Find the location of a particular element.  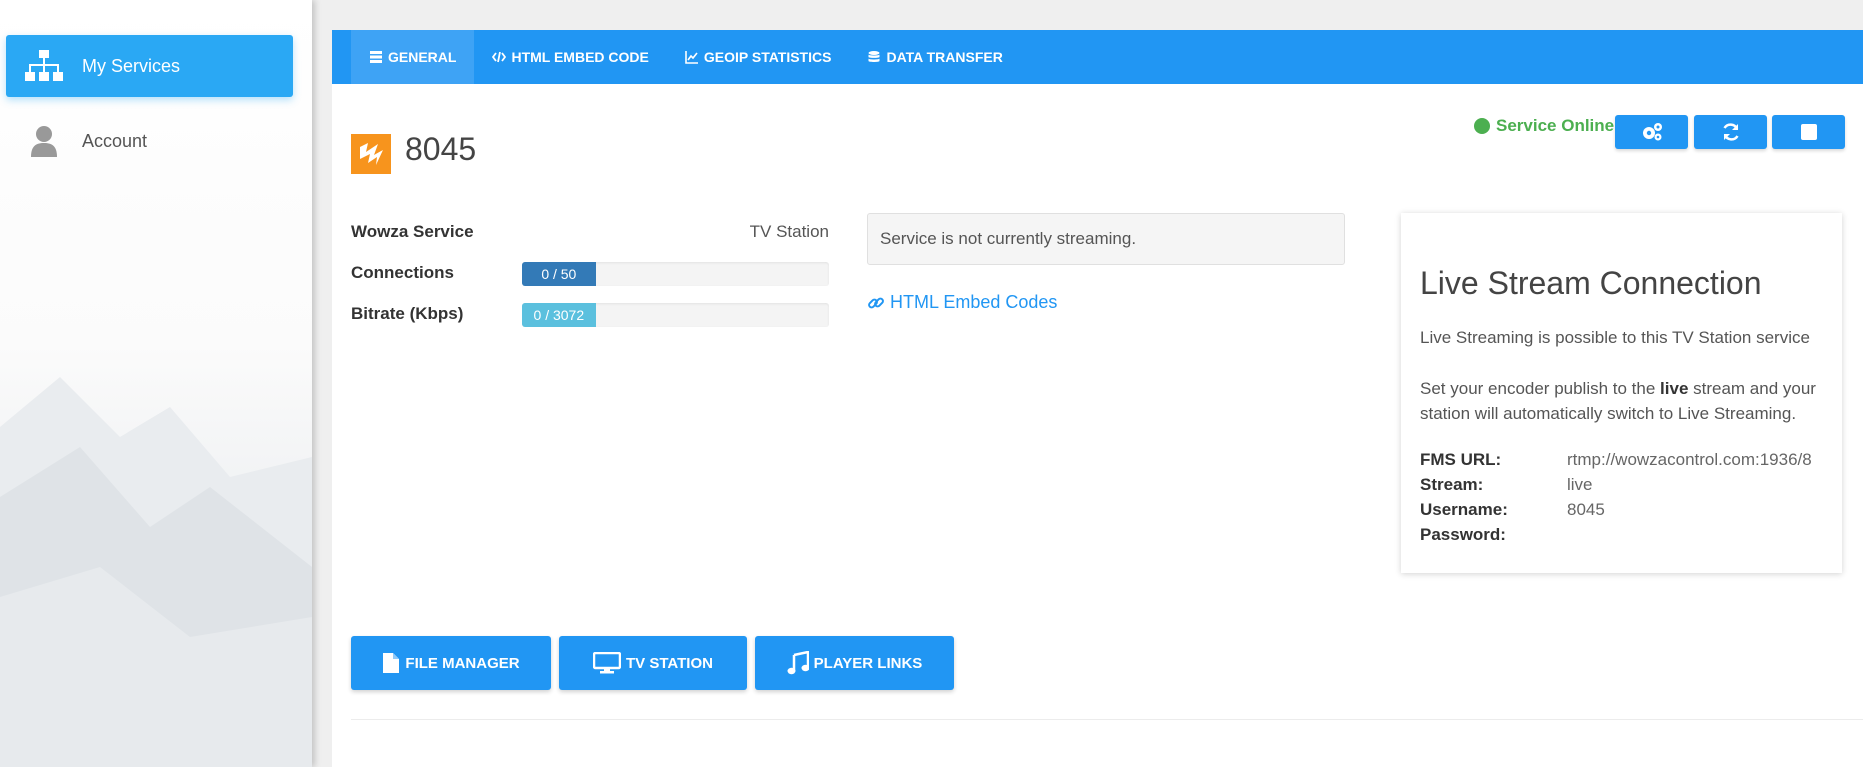

sidebar-item-my-services: My Services is located at coordinates (149, 66).